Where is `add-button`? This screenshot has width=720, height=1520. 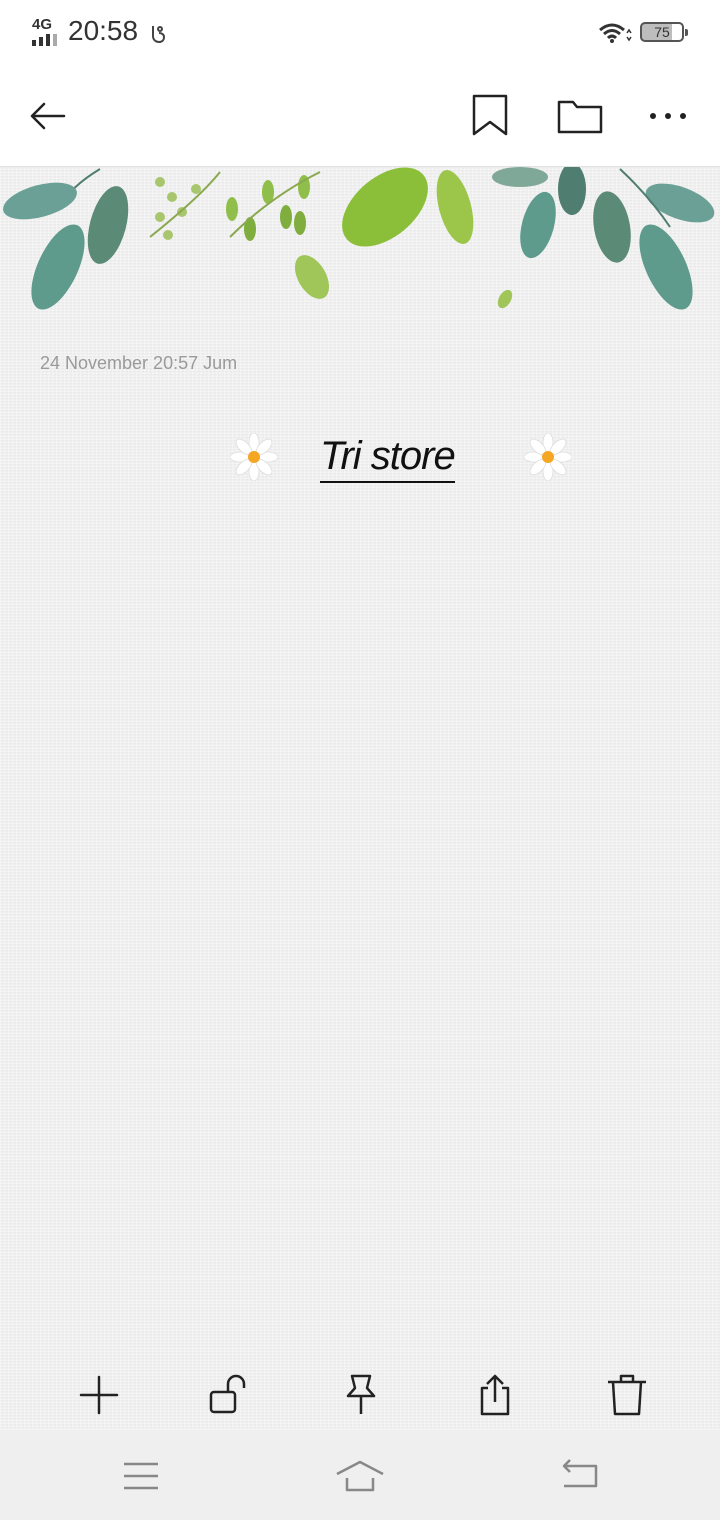
add-button is located at coordinates (99, 1395).